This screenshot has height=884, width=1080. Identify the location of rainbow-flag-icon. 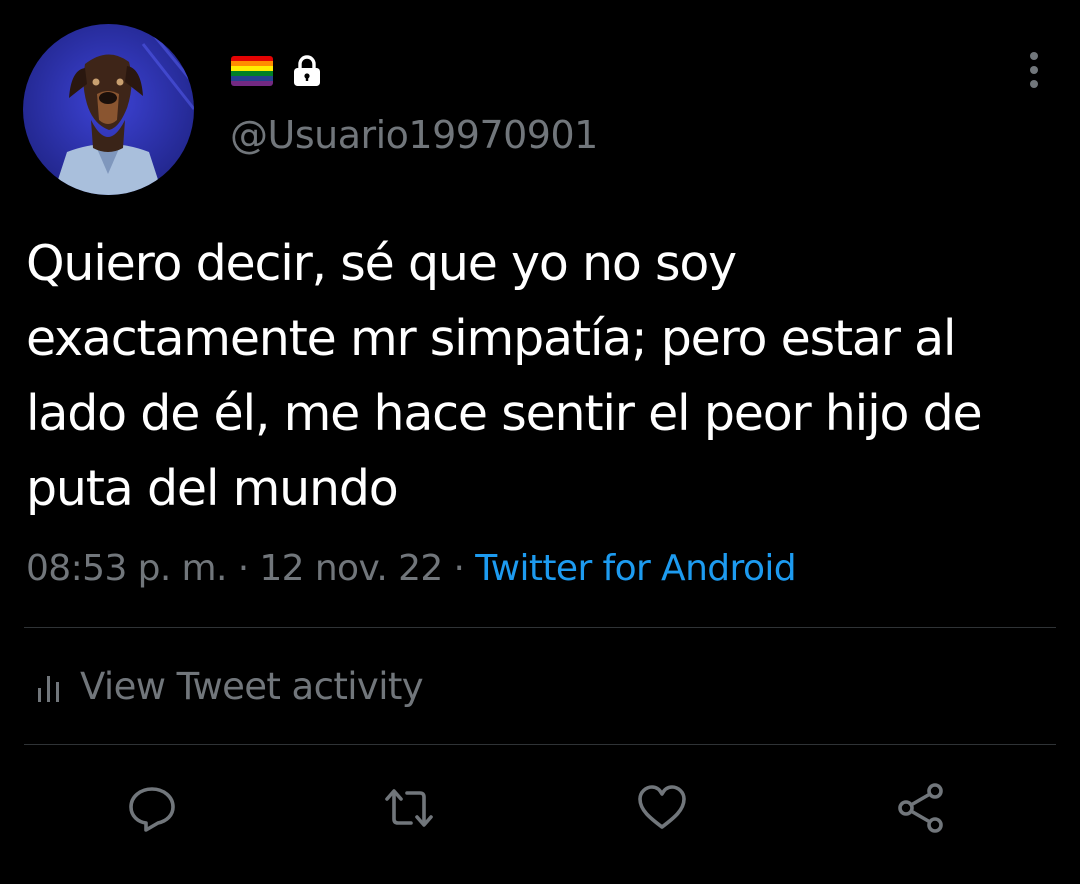
(252, 71).